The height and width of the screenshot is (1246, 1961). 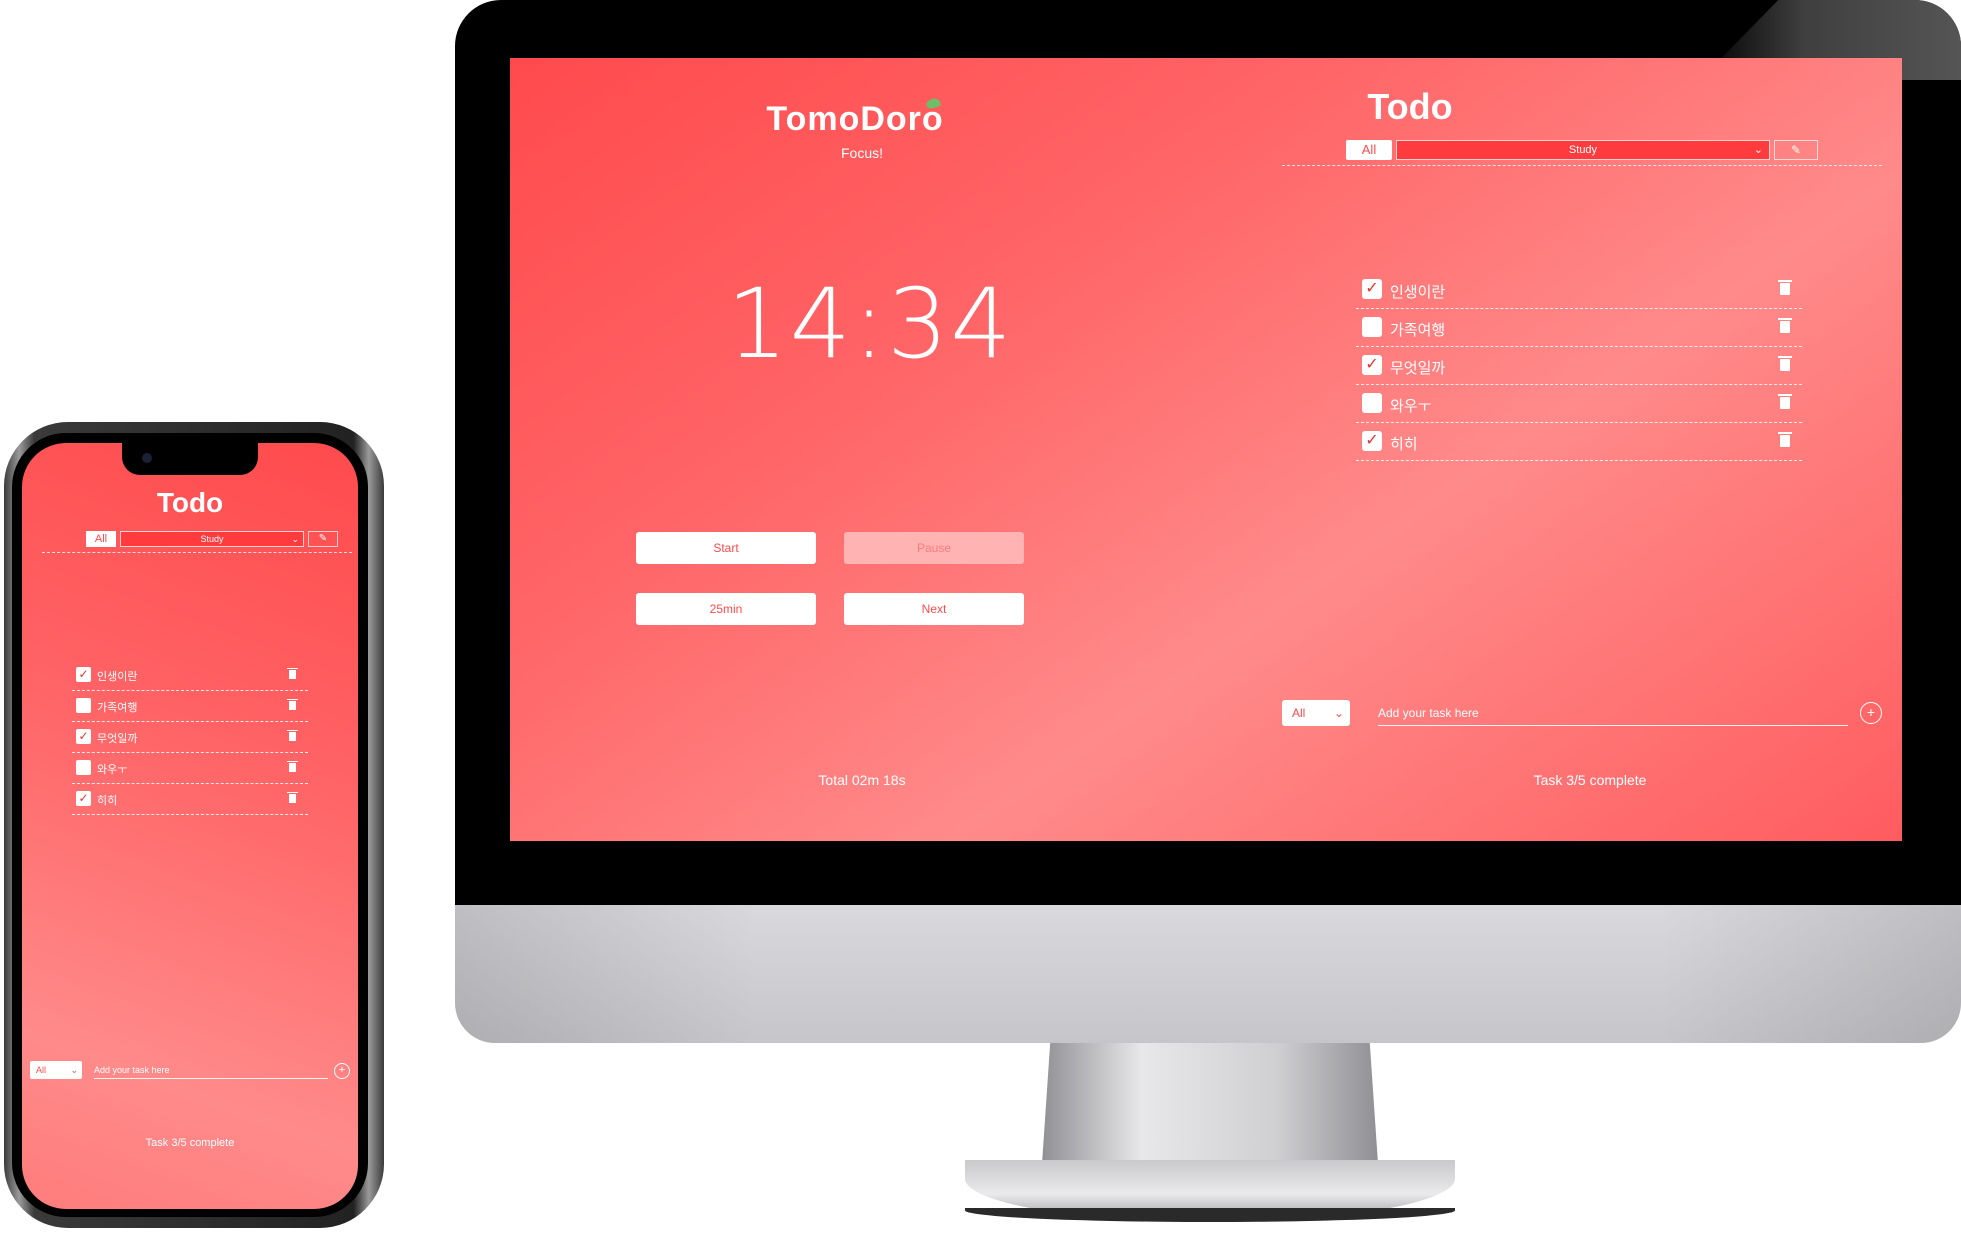 I want to click on start-button: Start, so click(x=726, y=548).